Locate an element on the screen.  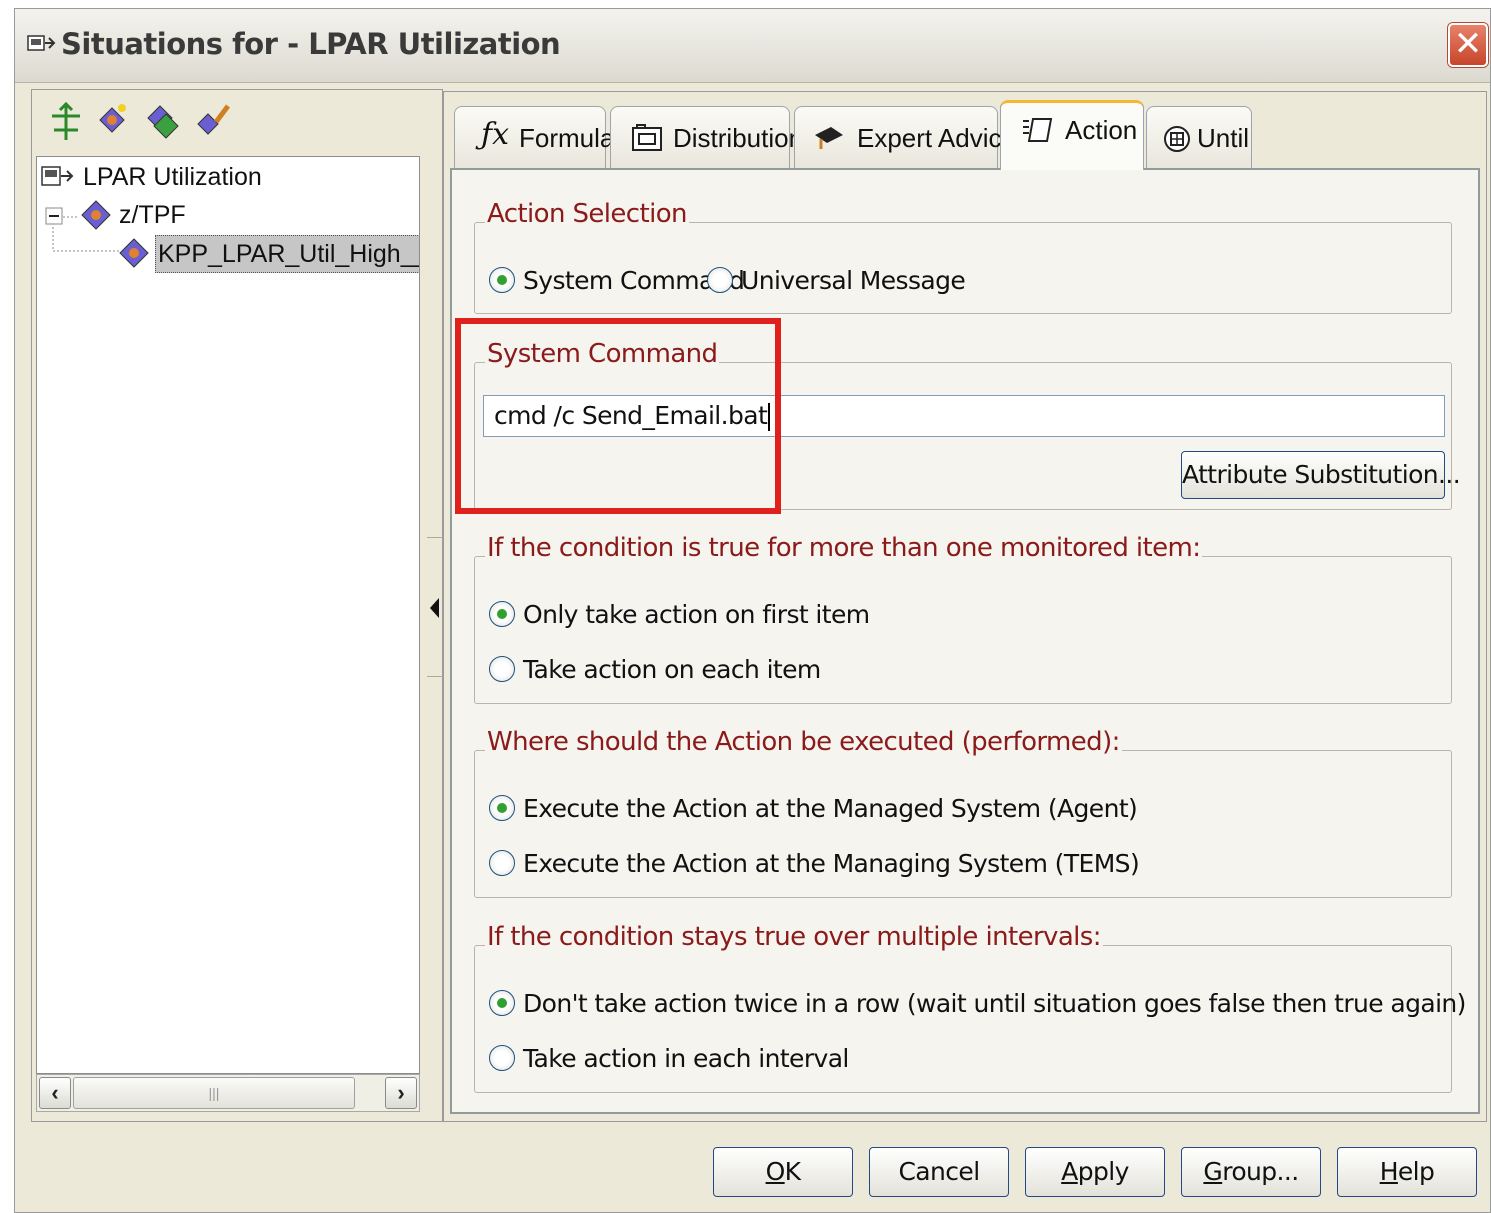
tab-formula: ƒx Formula is located at coordinates (534, 137).